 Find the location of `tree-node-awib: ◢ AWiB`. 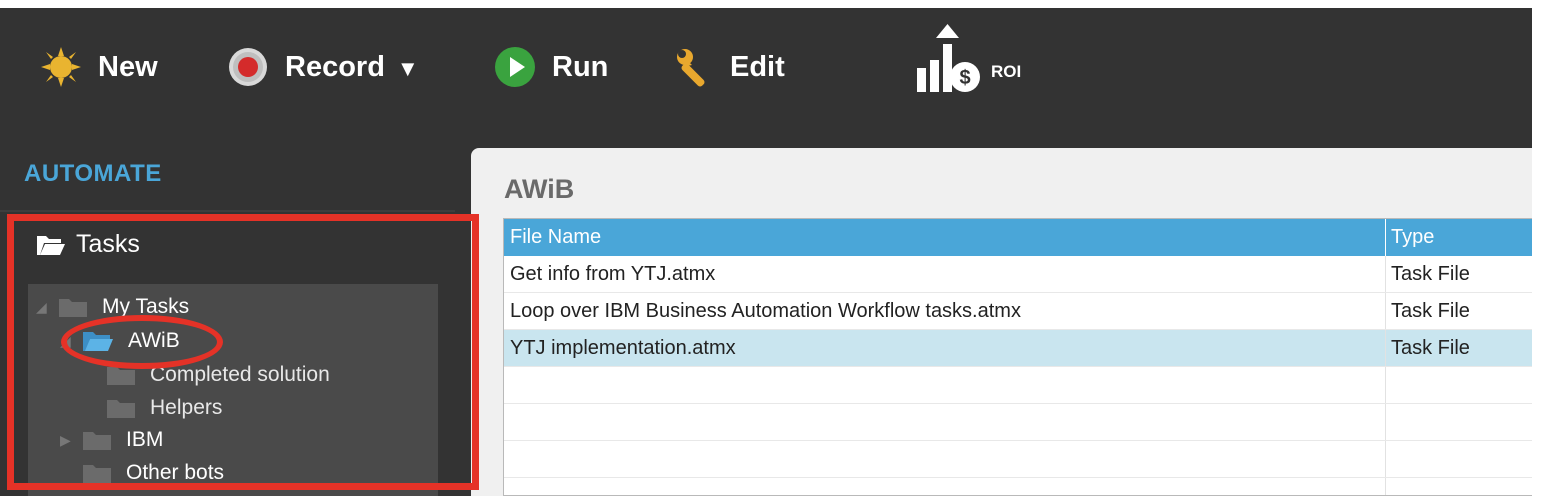

tree-node-awib: ◢ AWiB is located at coordinates (120, 341).